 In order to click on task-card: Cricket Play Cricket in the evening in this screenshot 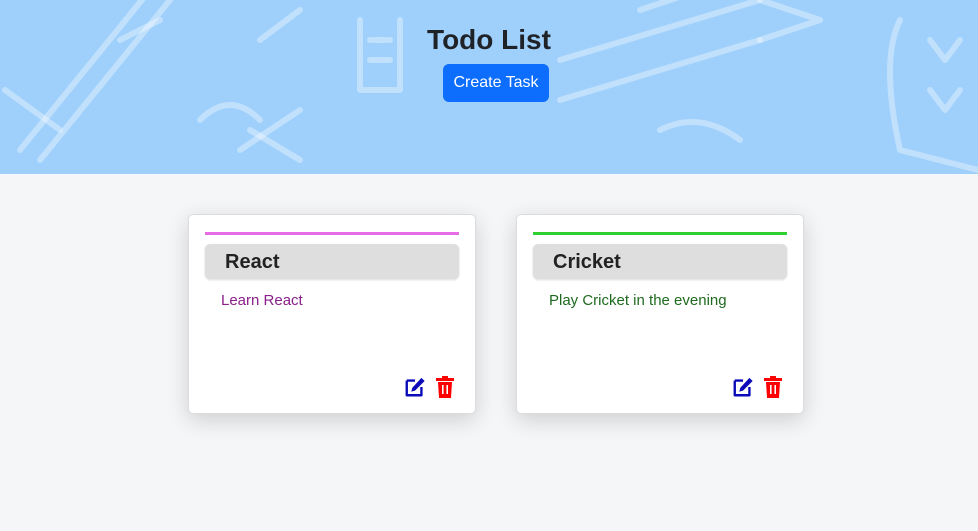, I will do `click(660, 314)`.